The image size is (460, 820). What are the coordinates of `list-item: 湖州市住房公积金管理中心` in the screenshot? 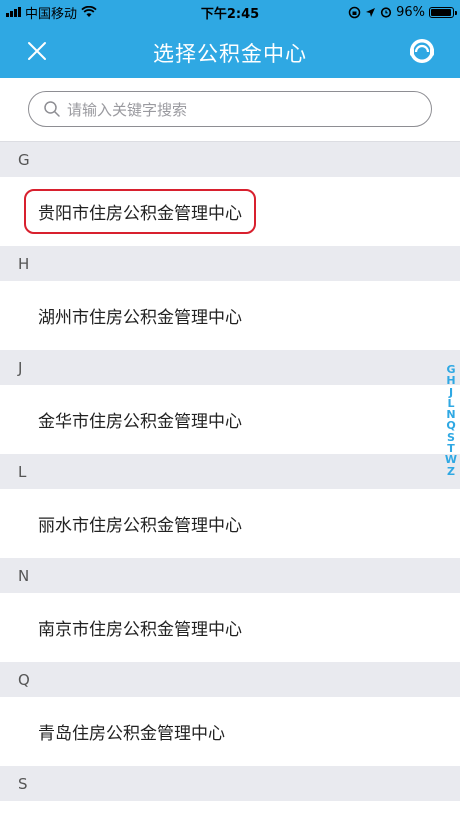 It's located at (230, 315).